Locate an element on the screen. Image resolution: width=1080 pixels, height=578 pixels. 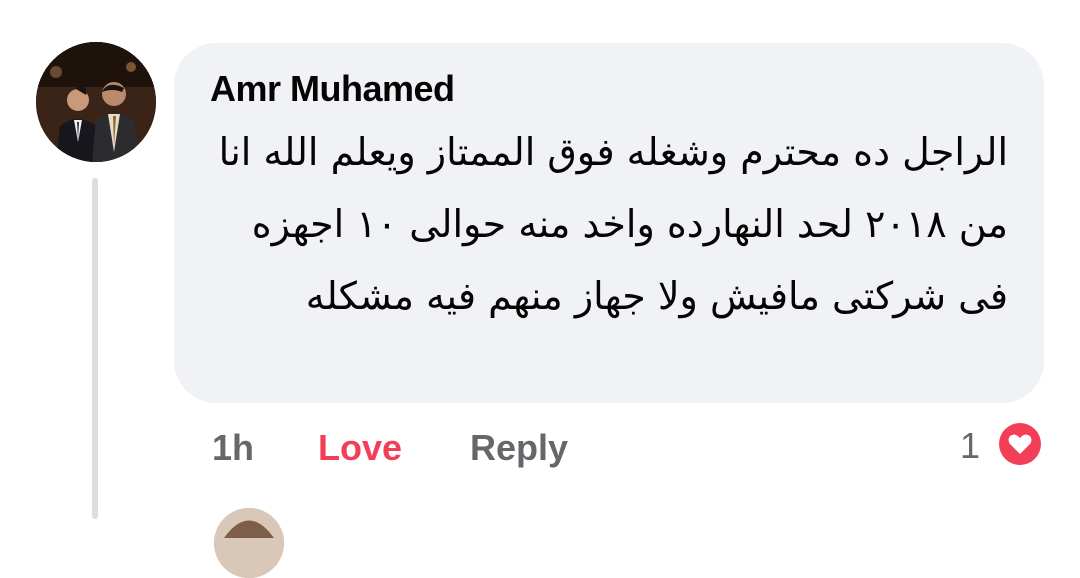
author-avatar is located at coordinates (96, 102).